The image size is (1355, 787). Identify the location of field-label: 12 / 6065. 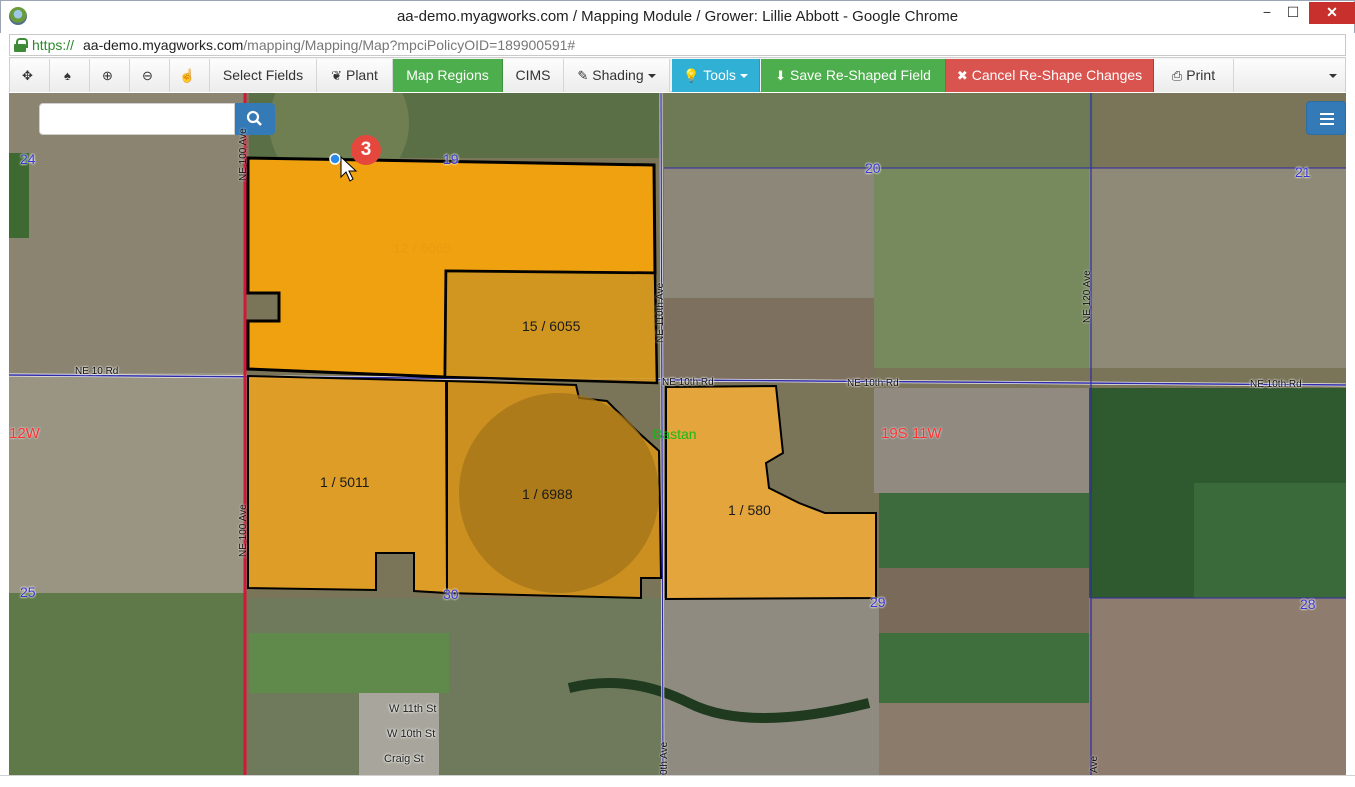
(422, 248).